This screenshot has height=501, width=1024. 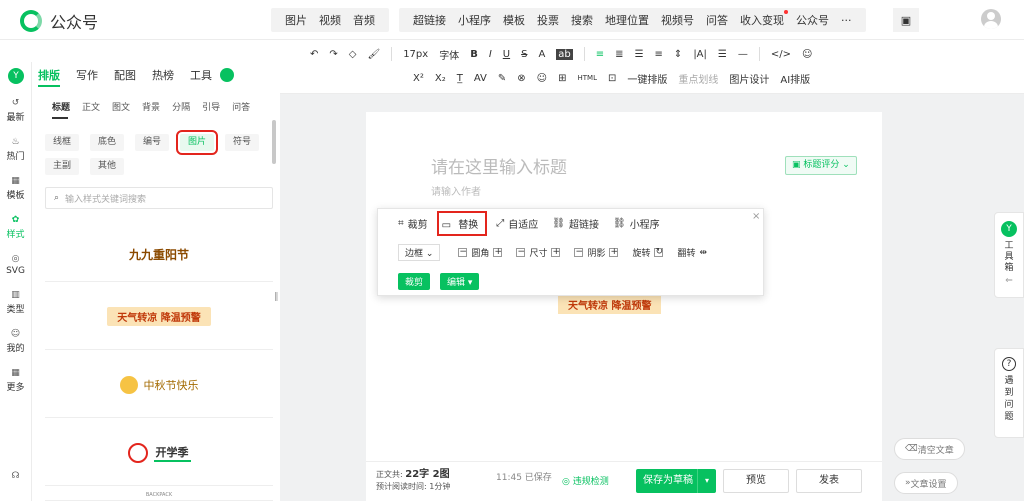 What do you see at coordinates (619, 54) in the screenshot?
I see `align-center-icon: ≣` at bounding box center [619, 54].